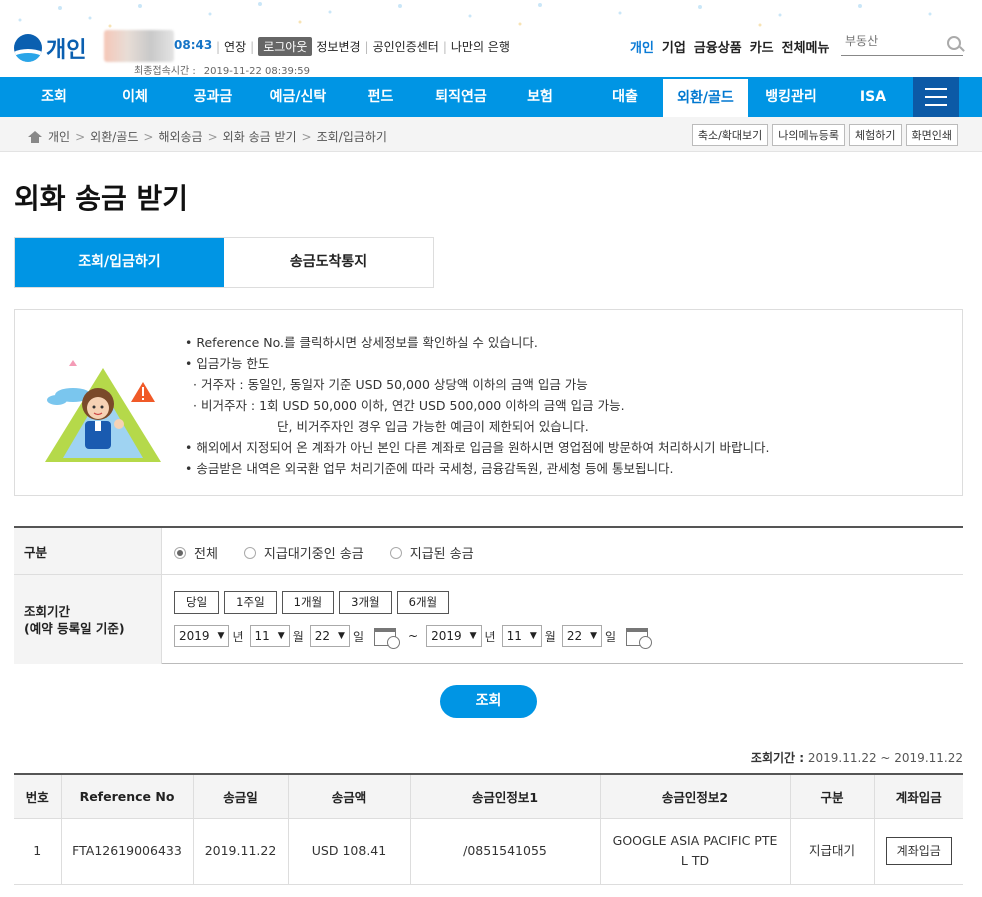  What do you see at coordinates (193, 45) in the screenshot?
I see `session-timer: 08:43` at bounding box center [193, 45].